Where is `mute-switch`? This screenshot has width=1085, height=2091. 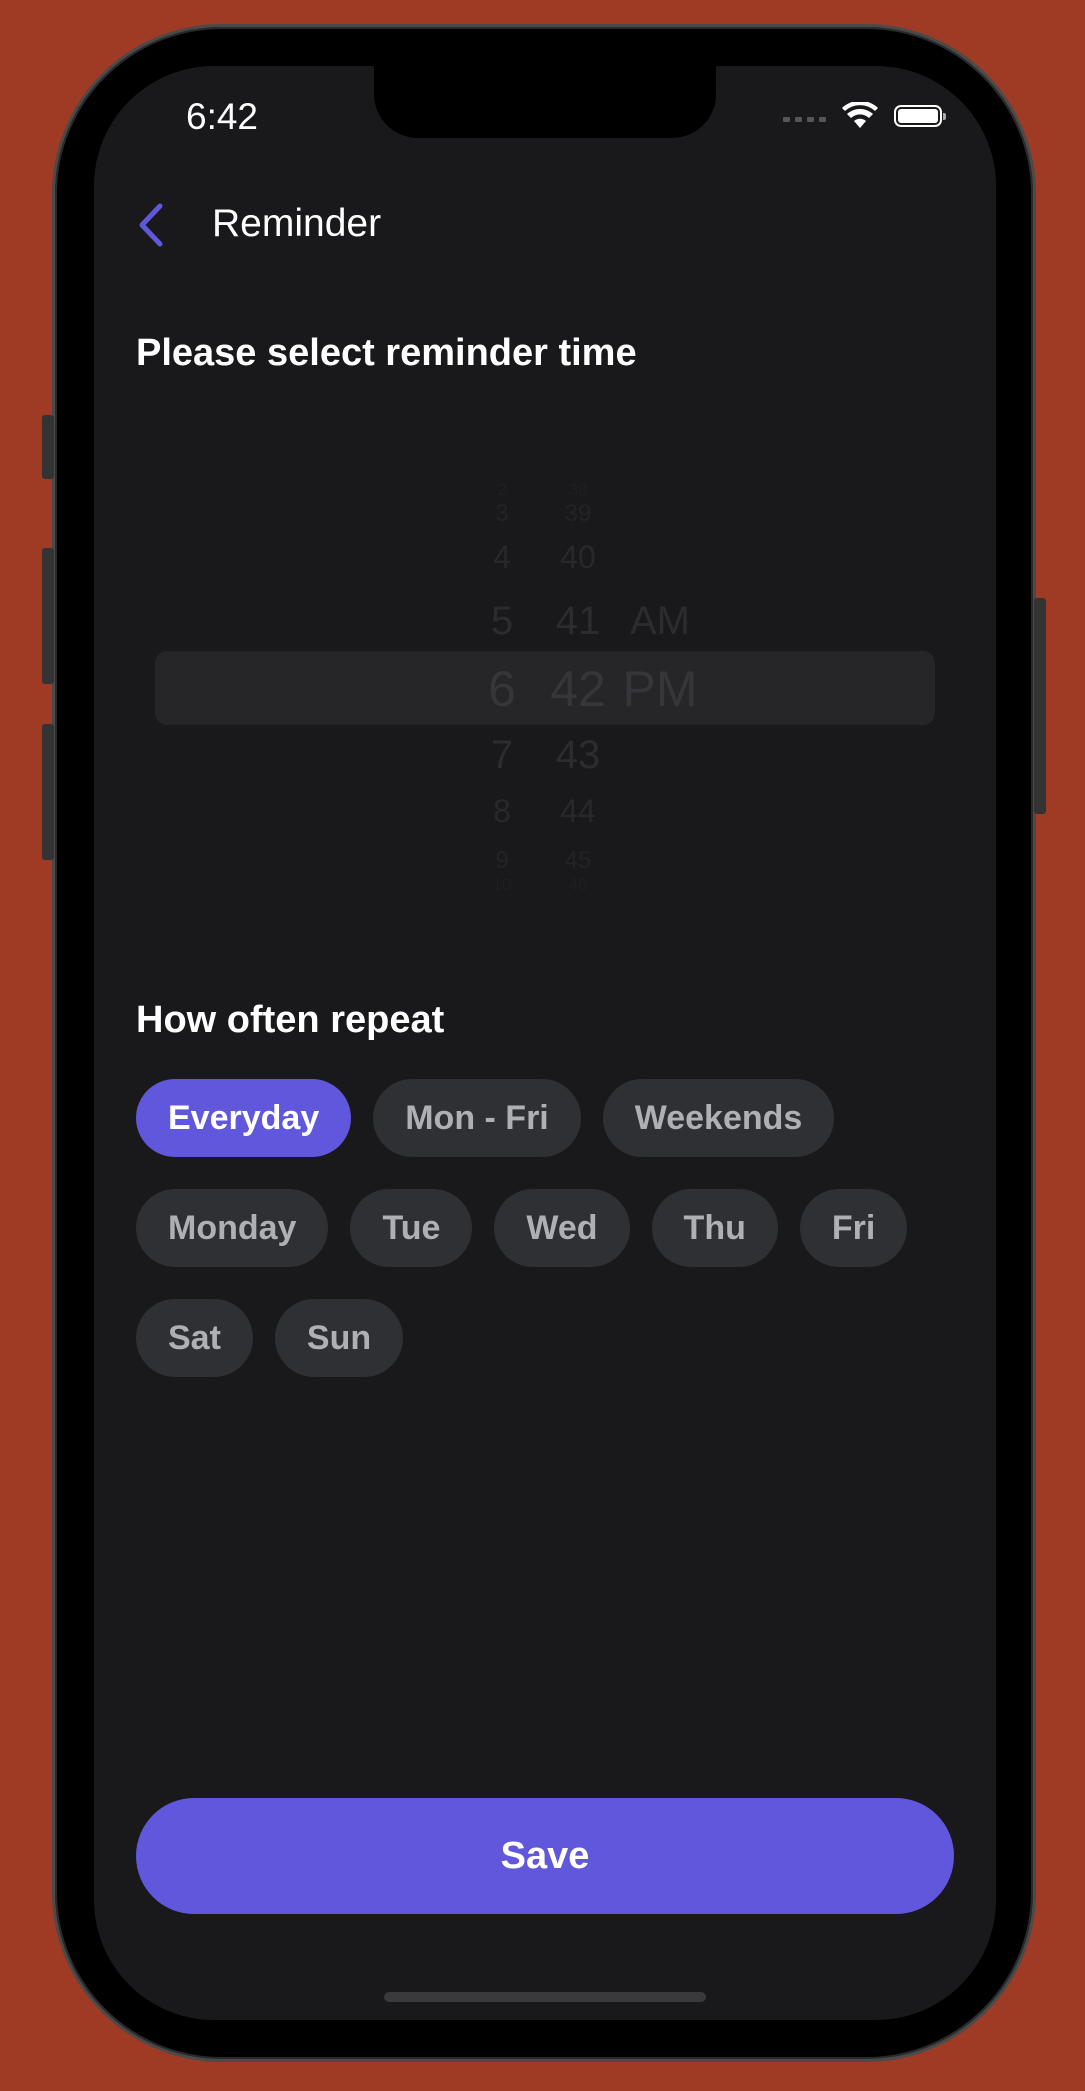
mute-switch is located at coordinates (48, 447).